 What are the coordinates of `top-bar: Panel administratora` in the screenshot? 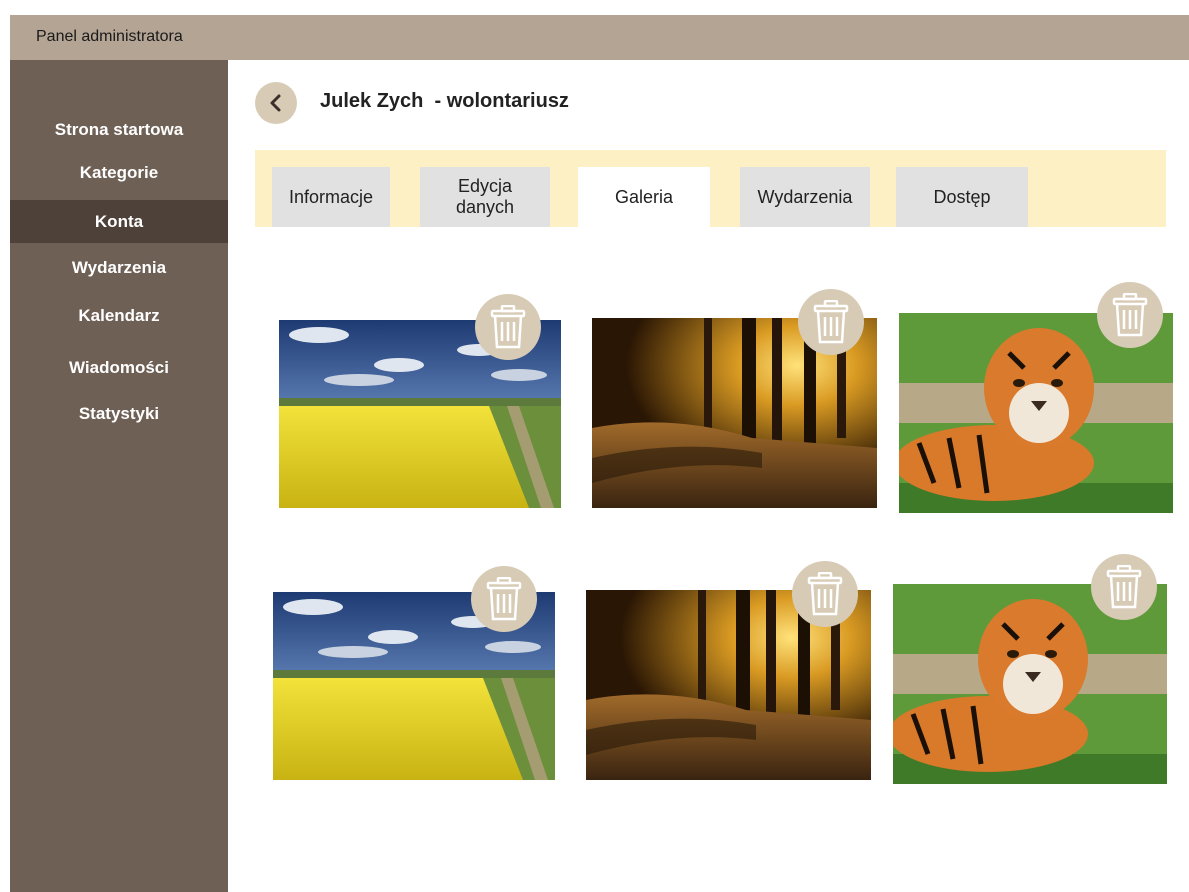 It's located at (599, 37).